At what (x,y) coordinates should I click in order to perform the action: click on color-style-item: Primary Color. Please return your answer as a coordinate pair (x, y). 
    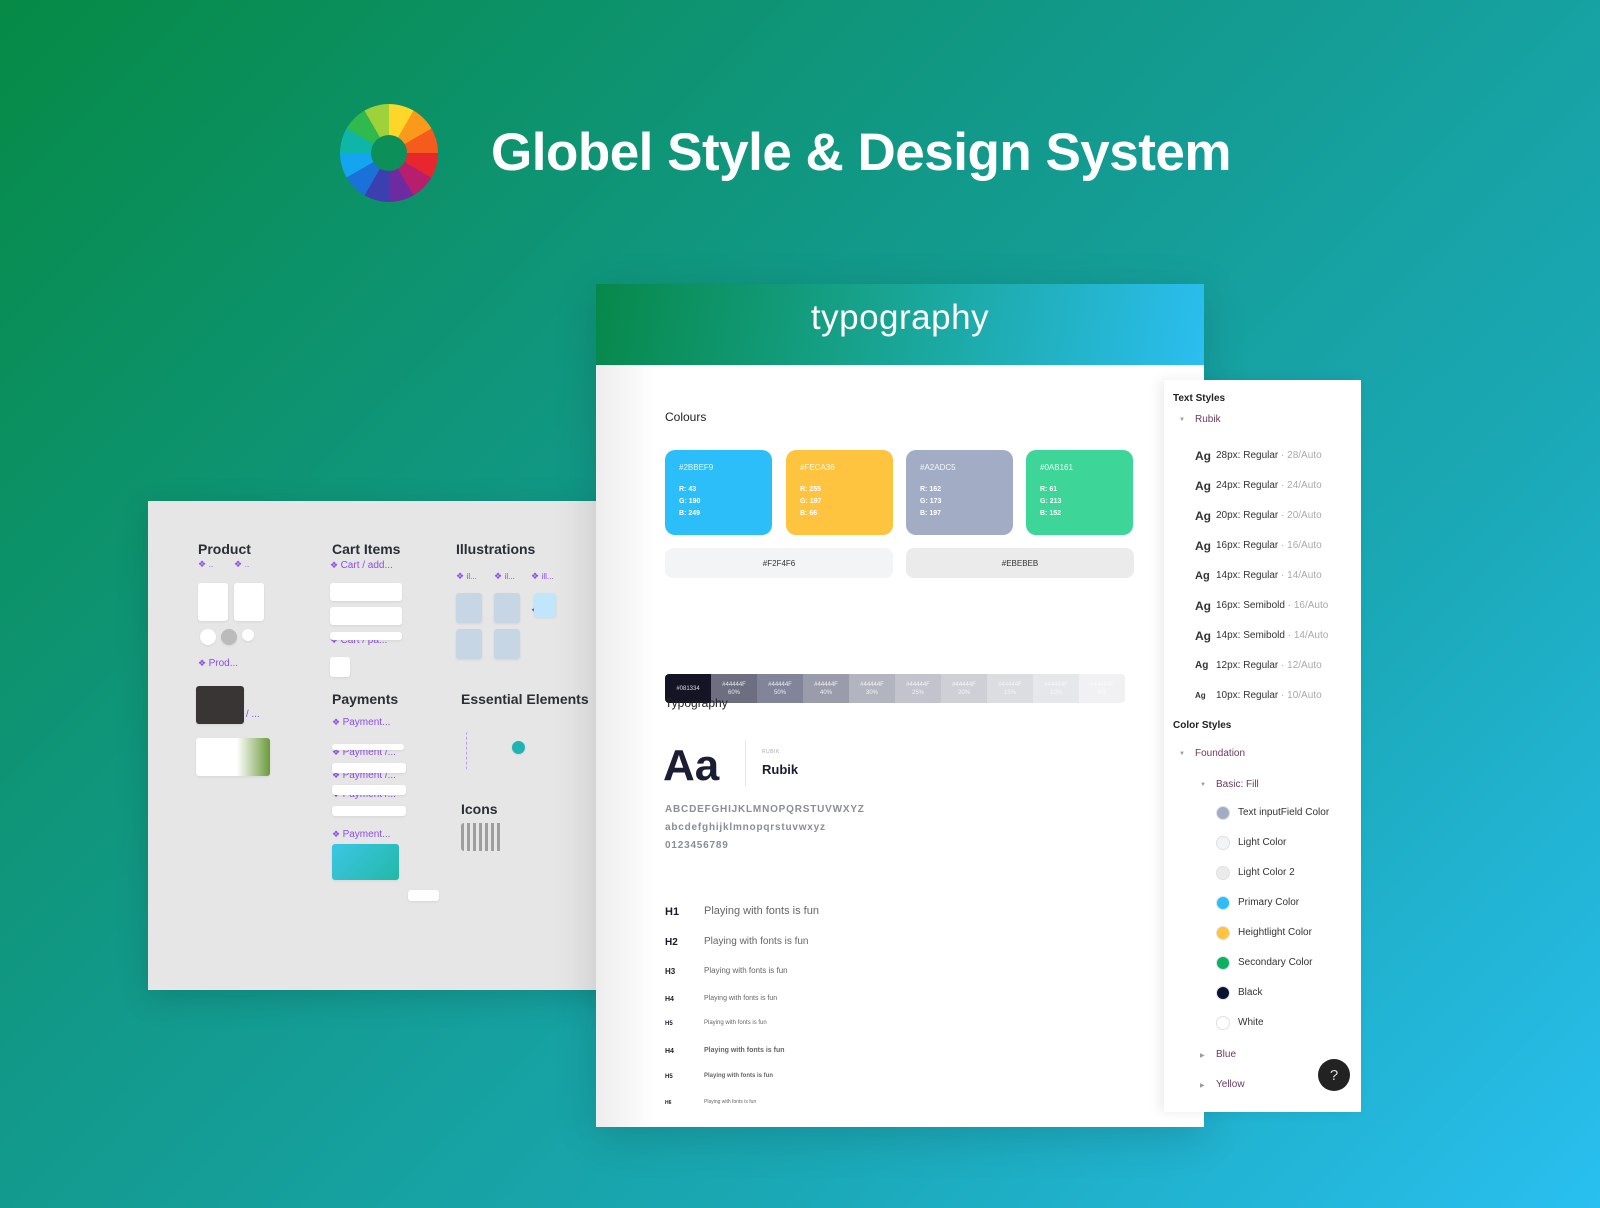
    Looking at the image, I should click on (1268, 902).